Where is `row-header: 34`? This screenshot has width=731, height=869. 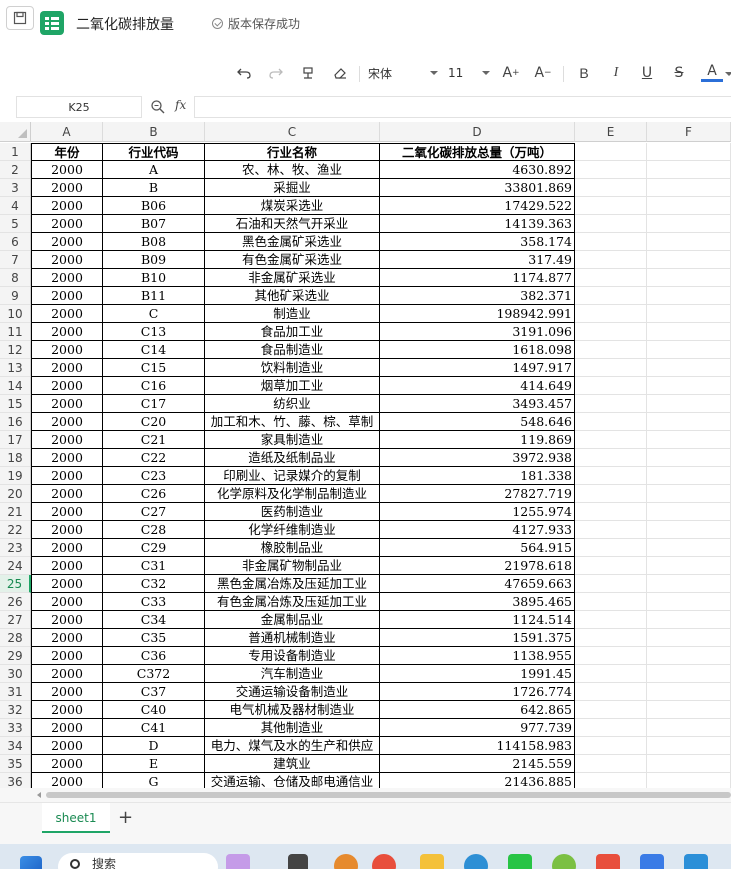 row-header: 34 is located at coordinates (15, 746).